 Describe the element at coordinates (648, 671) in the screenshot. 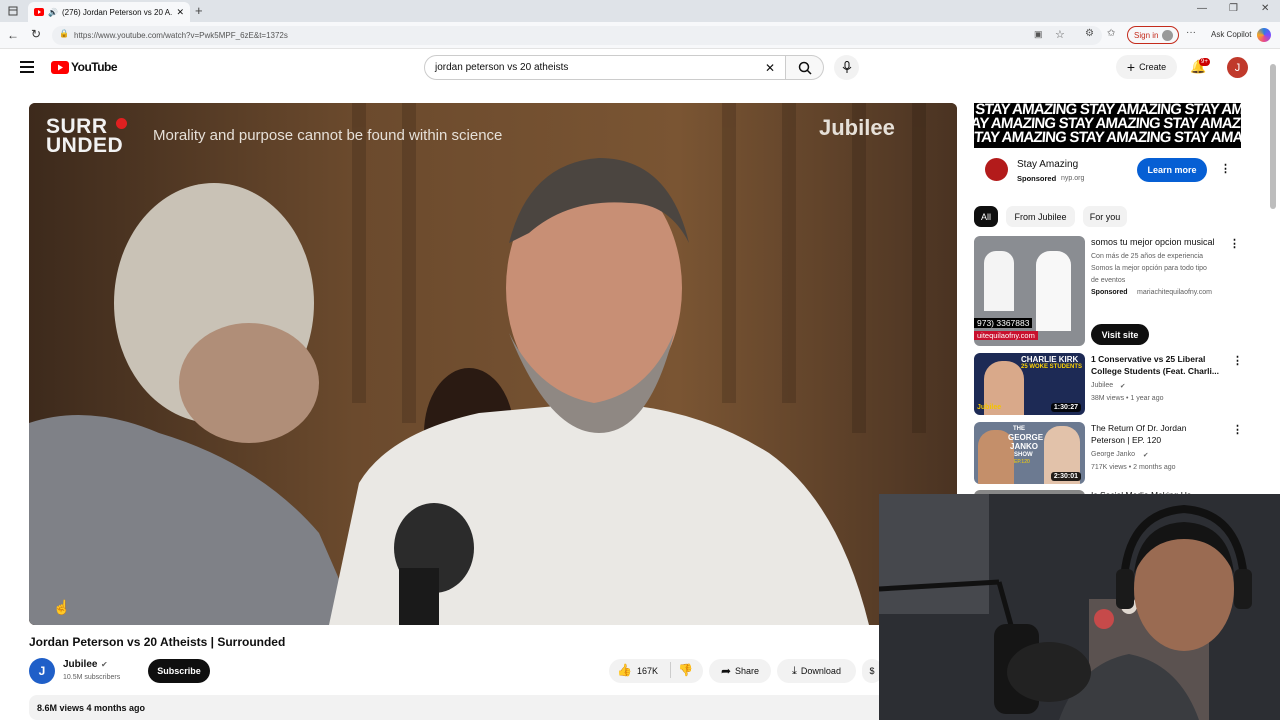

I see `like-count: 167K` at that location.